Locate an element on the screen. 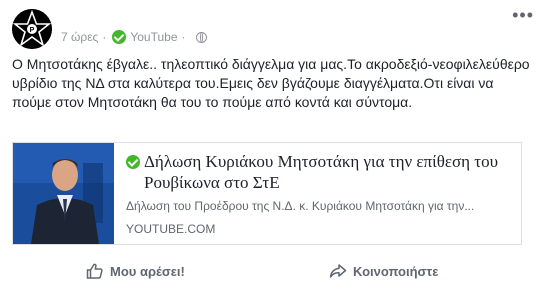 Image resolution: width=552 pixels, height=304 pixels. share-button: Κοινοποιήστε is located at coordinates (383, 271).